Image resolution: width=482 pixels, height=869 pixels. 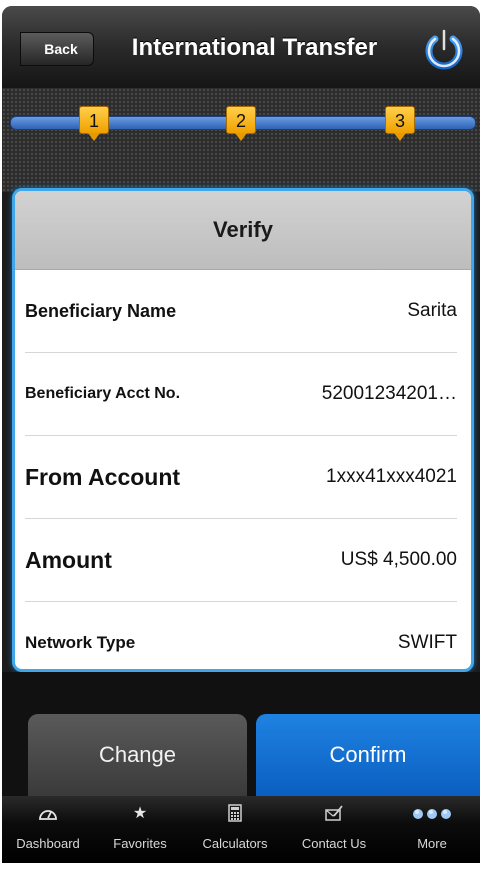 What do you see at coordinates (241, 123) in the screenshot?
I see `step-2-badge: 2` at bounding box center [241, 123].